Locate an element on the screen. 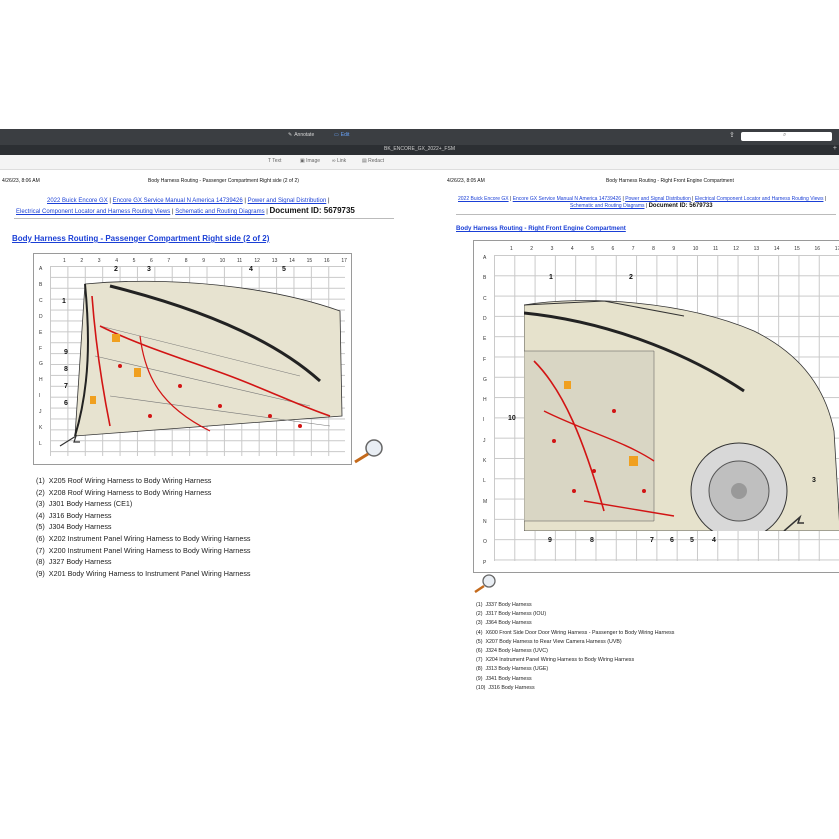 Image resolution: width=839 pixels, height=839 pixels. grid-row-label: I is located at coordinates (484, 420).